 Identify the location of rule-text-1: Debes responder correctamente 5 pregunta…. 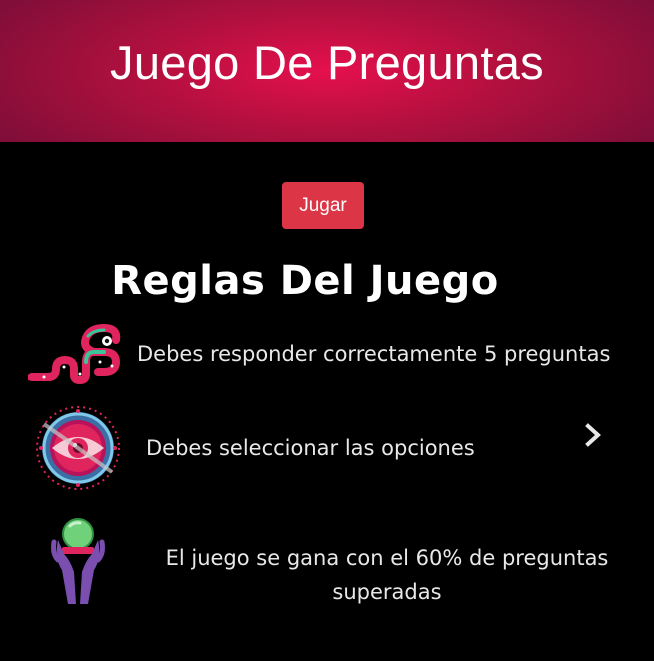
(374, 354).